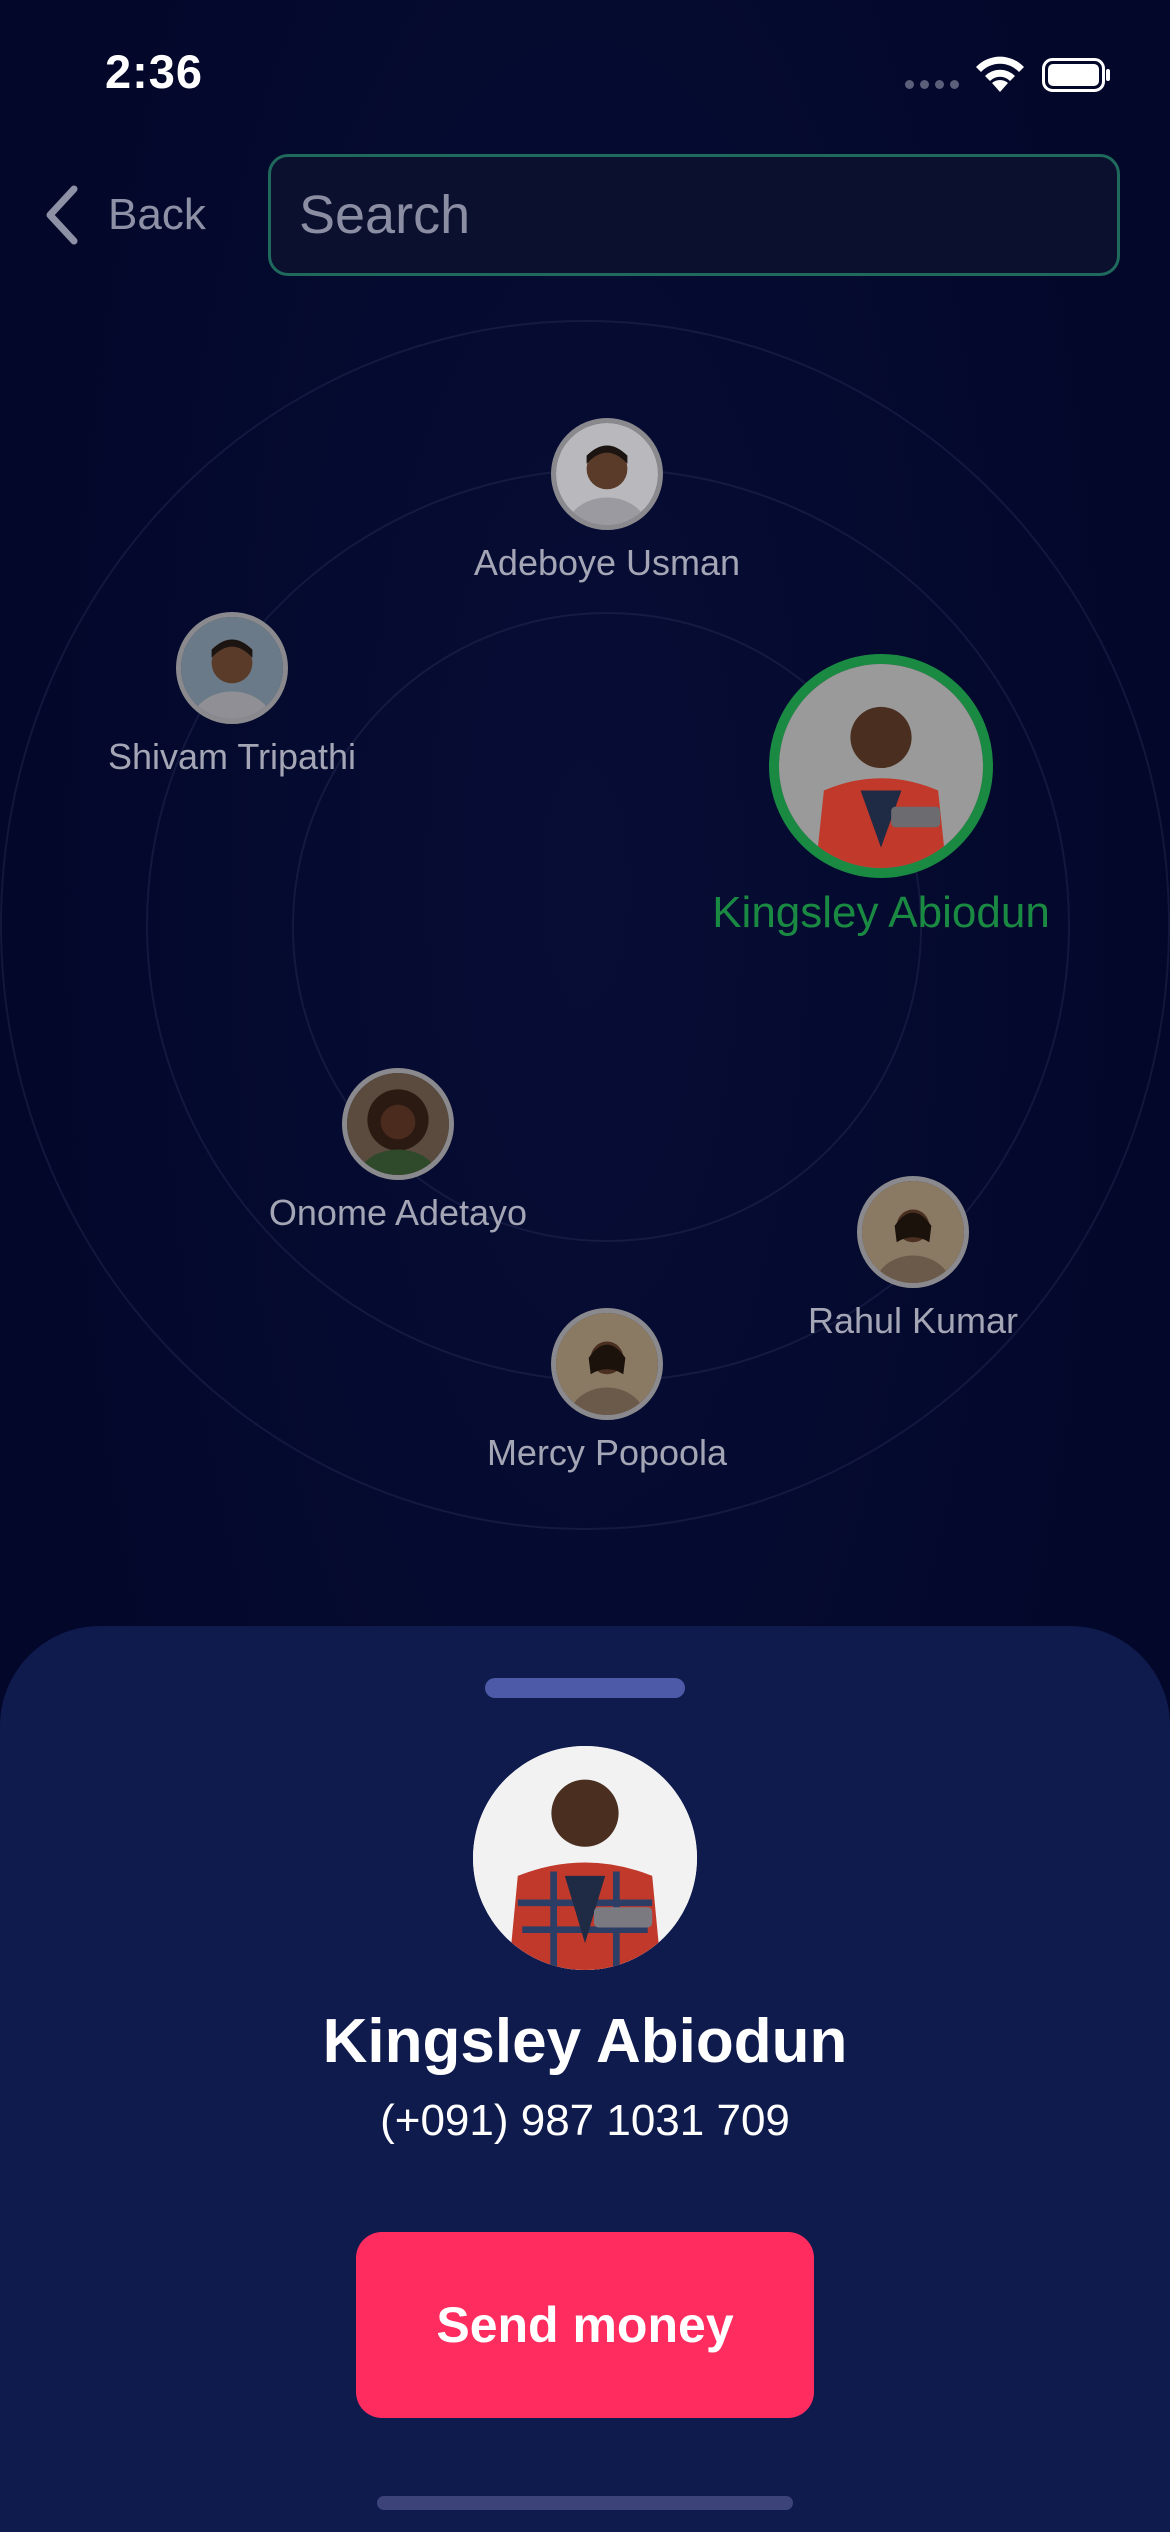 This screenshot has height=2532, width=1170. What do you see at coordinates (585, 1688) in the screenshot?
I see `sheet-drag-handle` at bounding box center [585, 1688].